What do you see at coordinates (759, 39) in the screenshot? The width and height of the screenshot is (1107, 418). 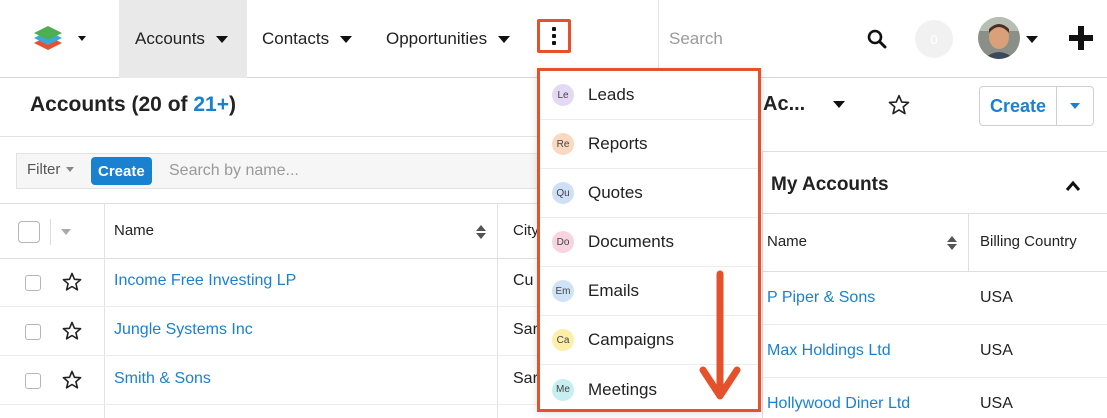 I see `global-search-input` at bounding box center [759, 39].